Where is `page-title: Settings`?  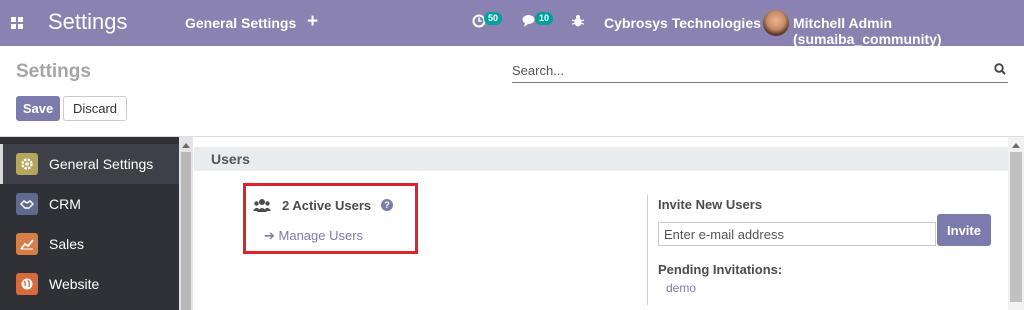
page-title: Settings is located at coordinates (53, 71).